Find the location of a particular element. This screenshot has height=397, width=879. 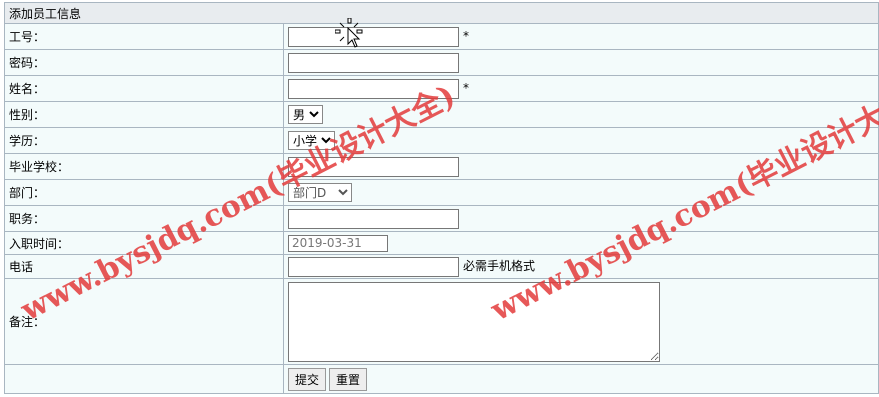

form-title-row: 添加员工信息 is located at coordinates (441, 13).